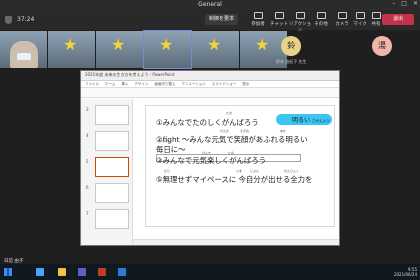  I want to click on participants-label: 参加者, so click(258, 24).